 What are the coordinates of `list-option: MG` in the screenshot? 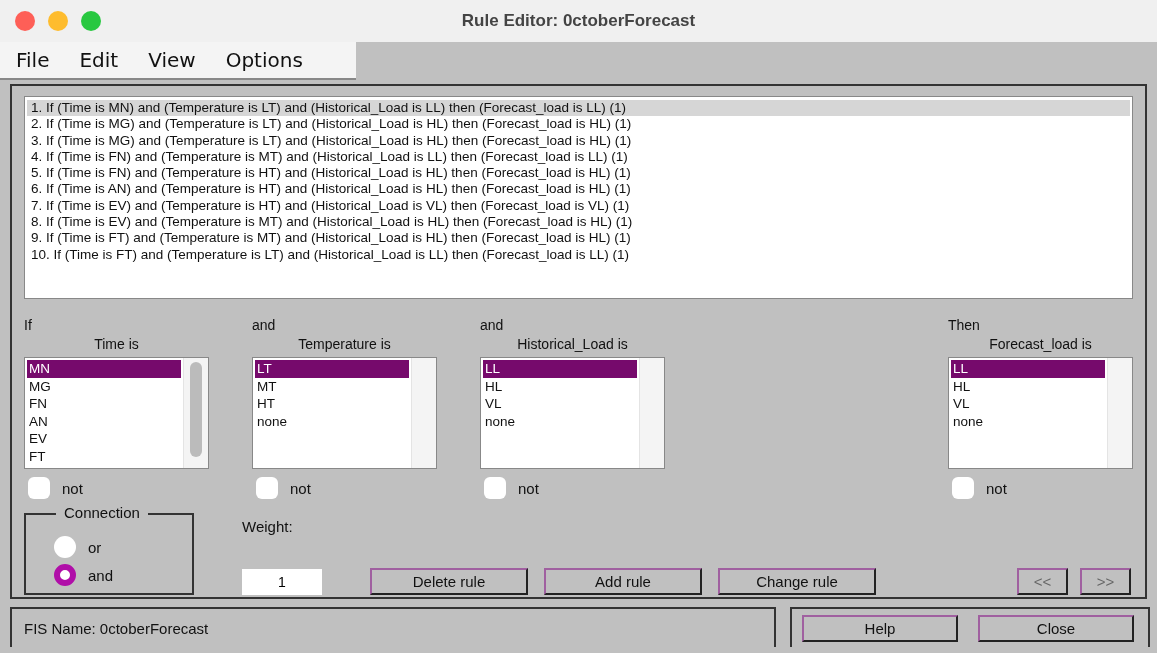 It's located at (104, 386).